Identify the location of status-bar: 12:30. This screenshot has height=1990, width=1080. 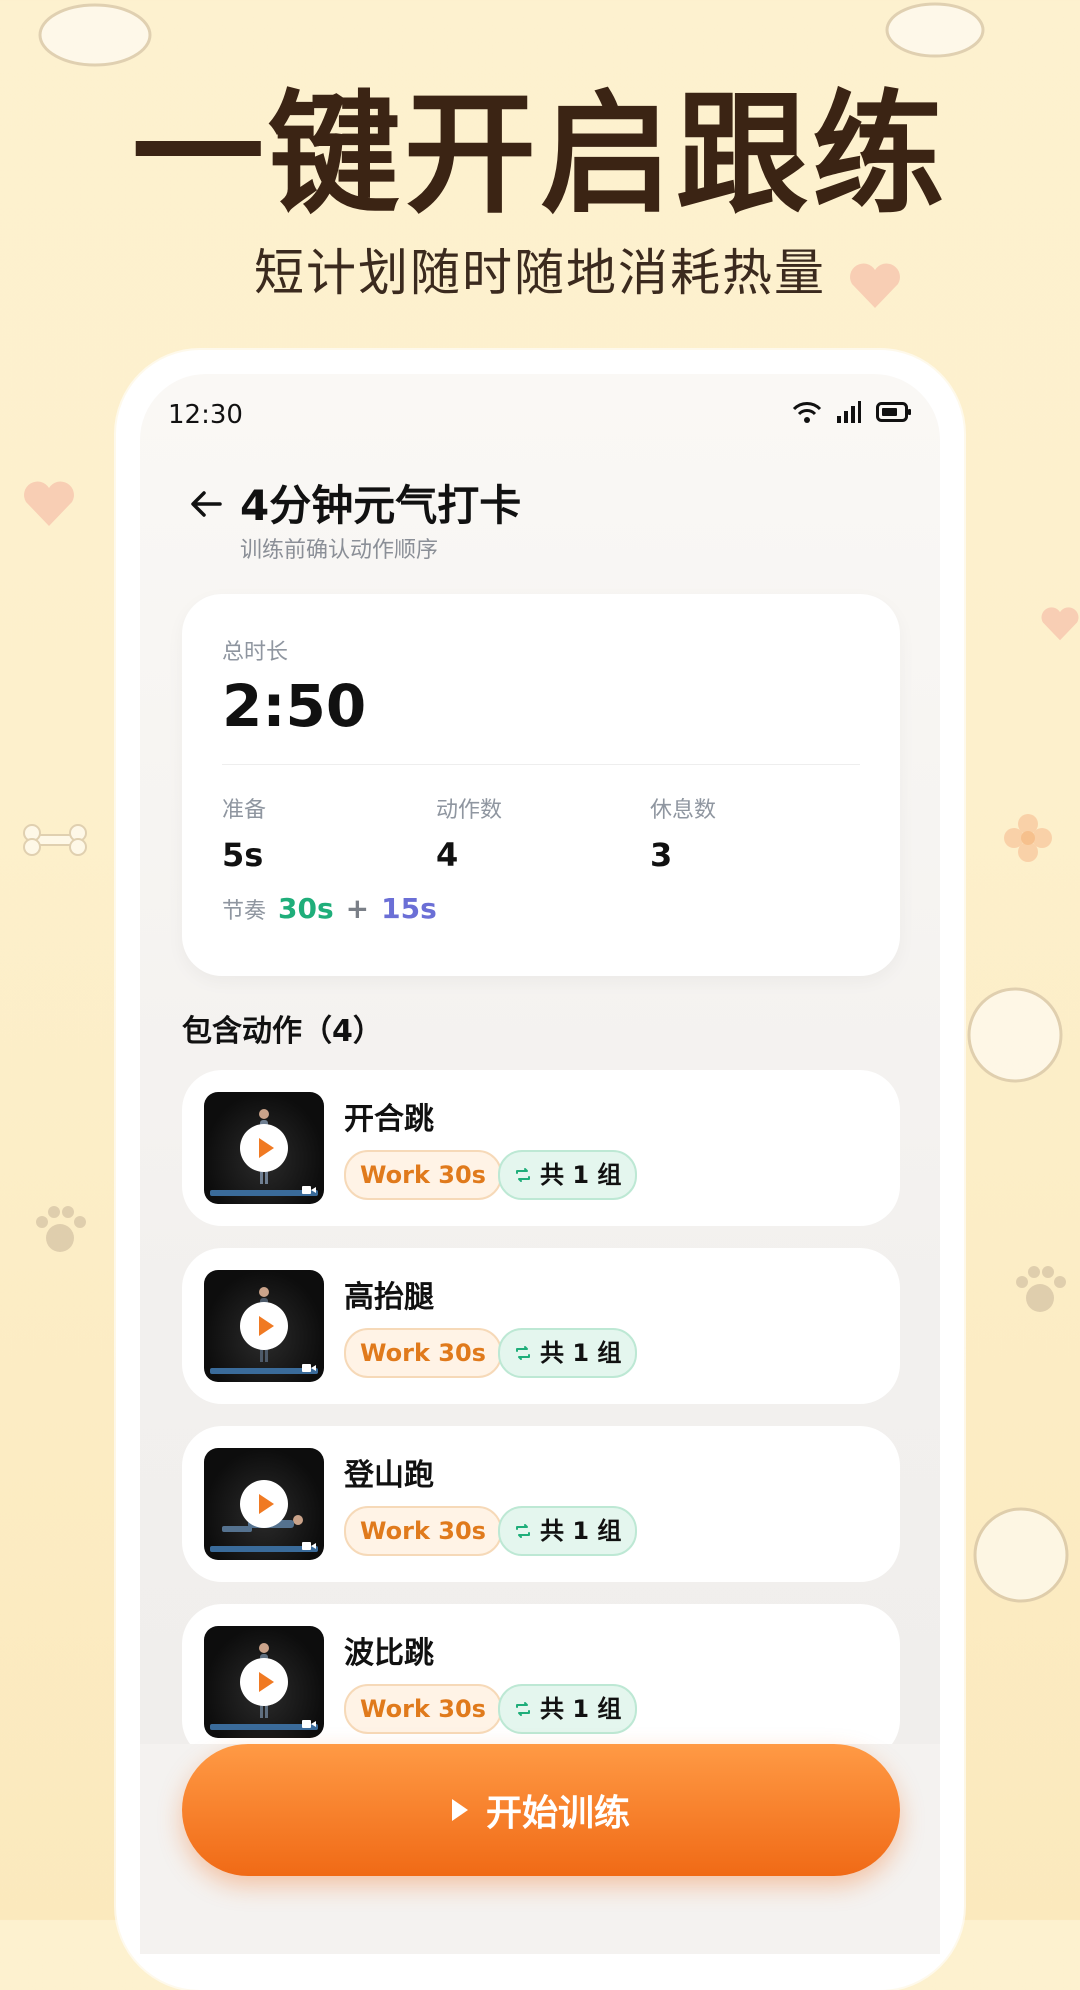
(540, 419).